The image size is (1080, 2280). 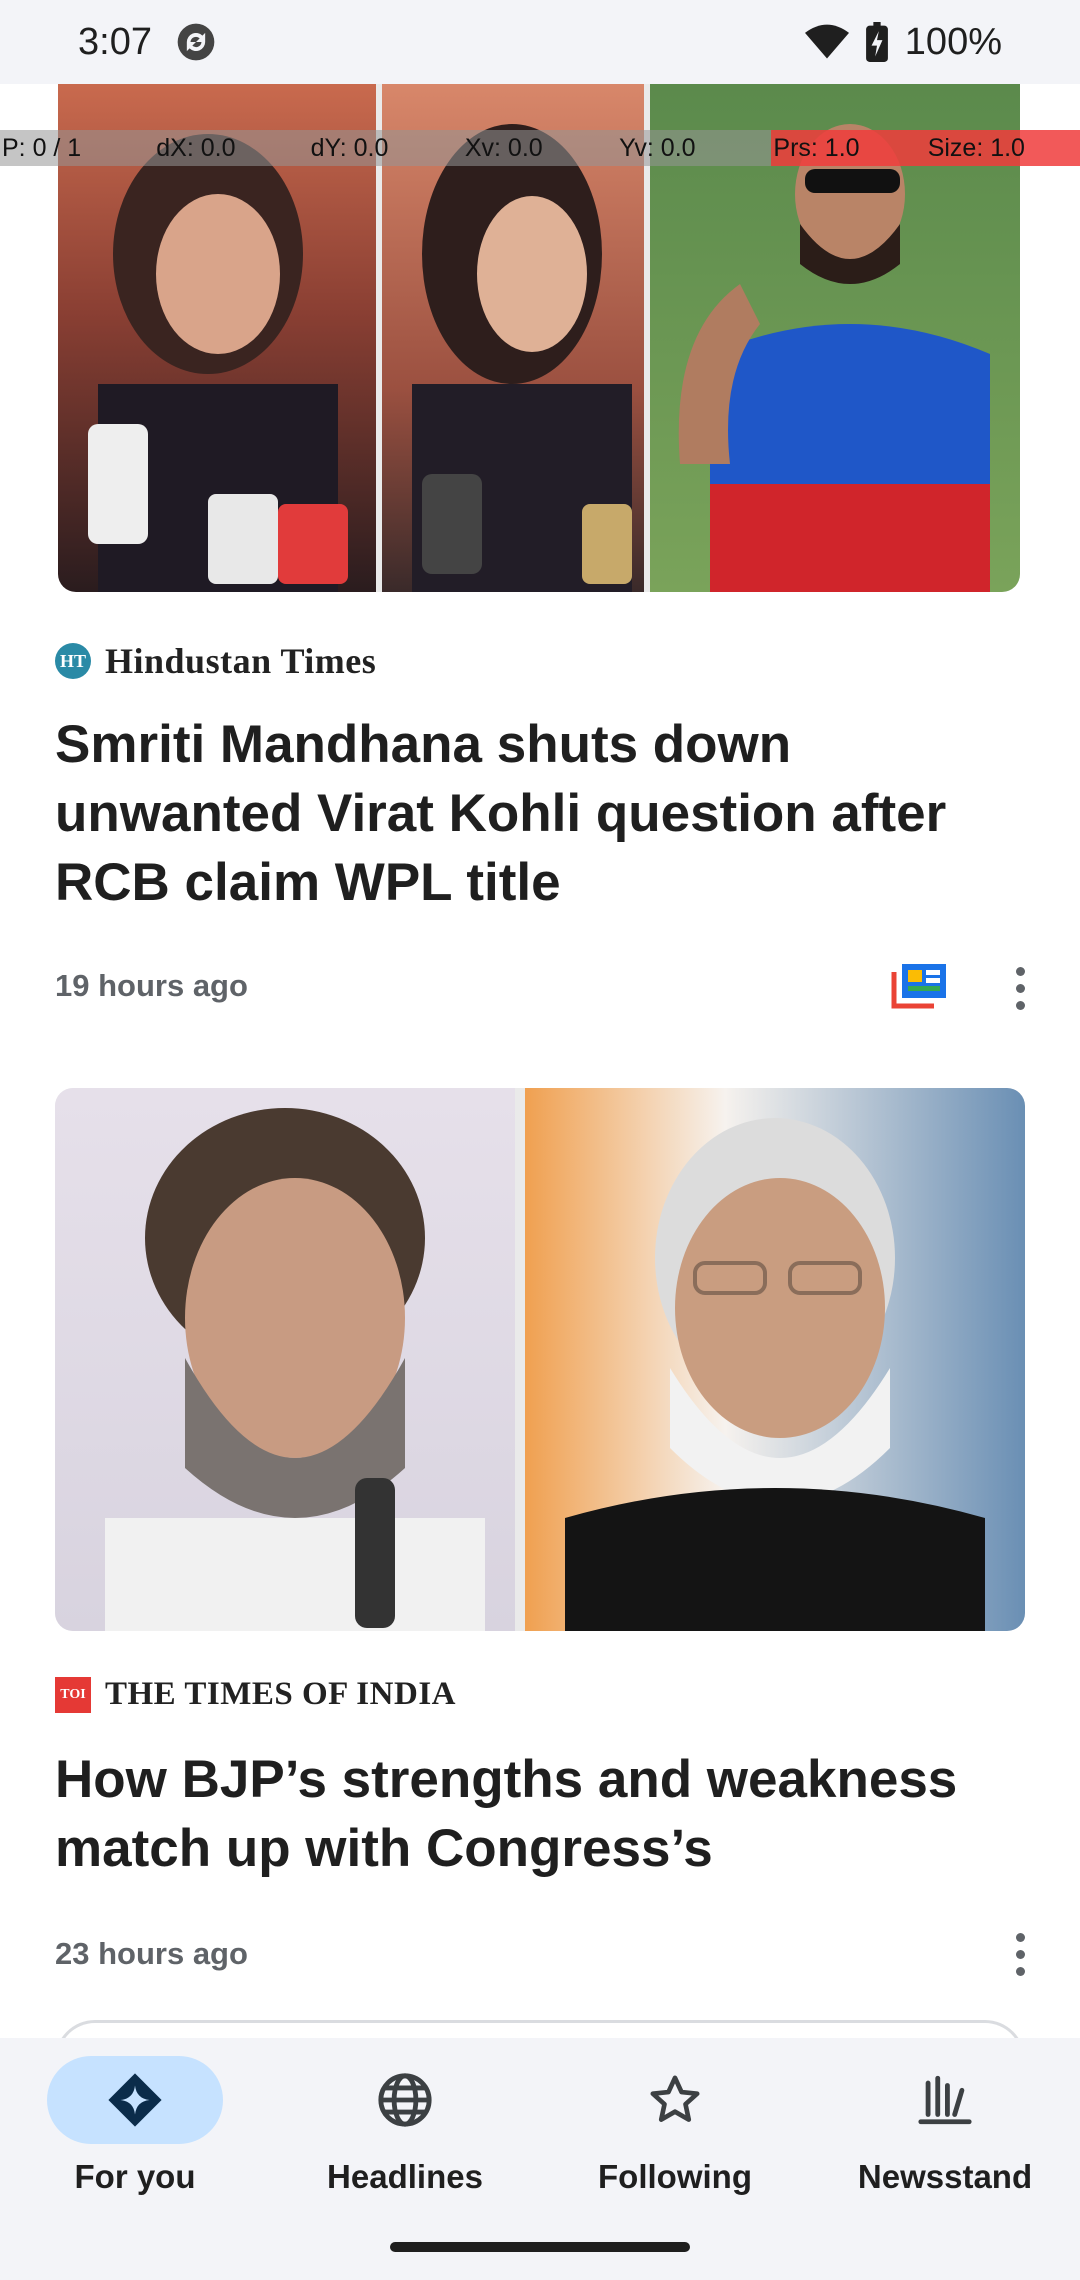 What do you see at coordinates (848, 148) in the screenshot?
I see `overlay-pressure: Prs: 1.0` at bounding box center [848, 148].